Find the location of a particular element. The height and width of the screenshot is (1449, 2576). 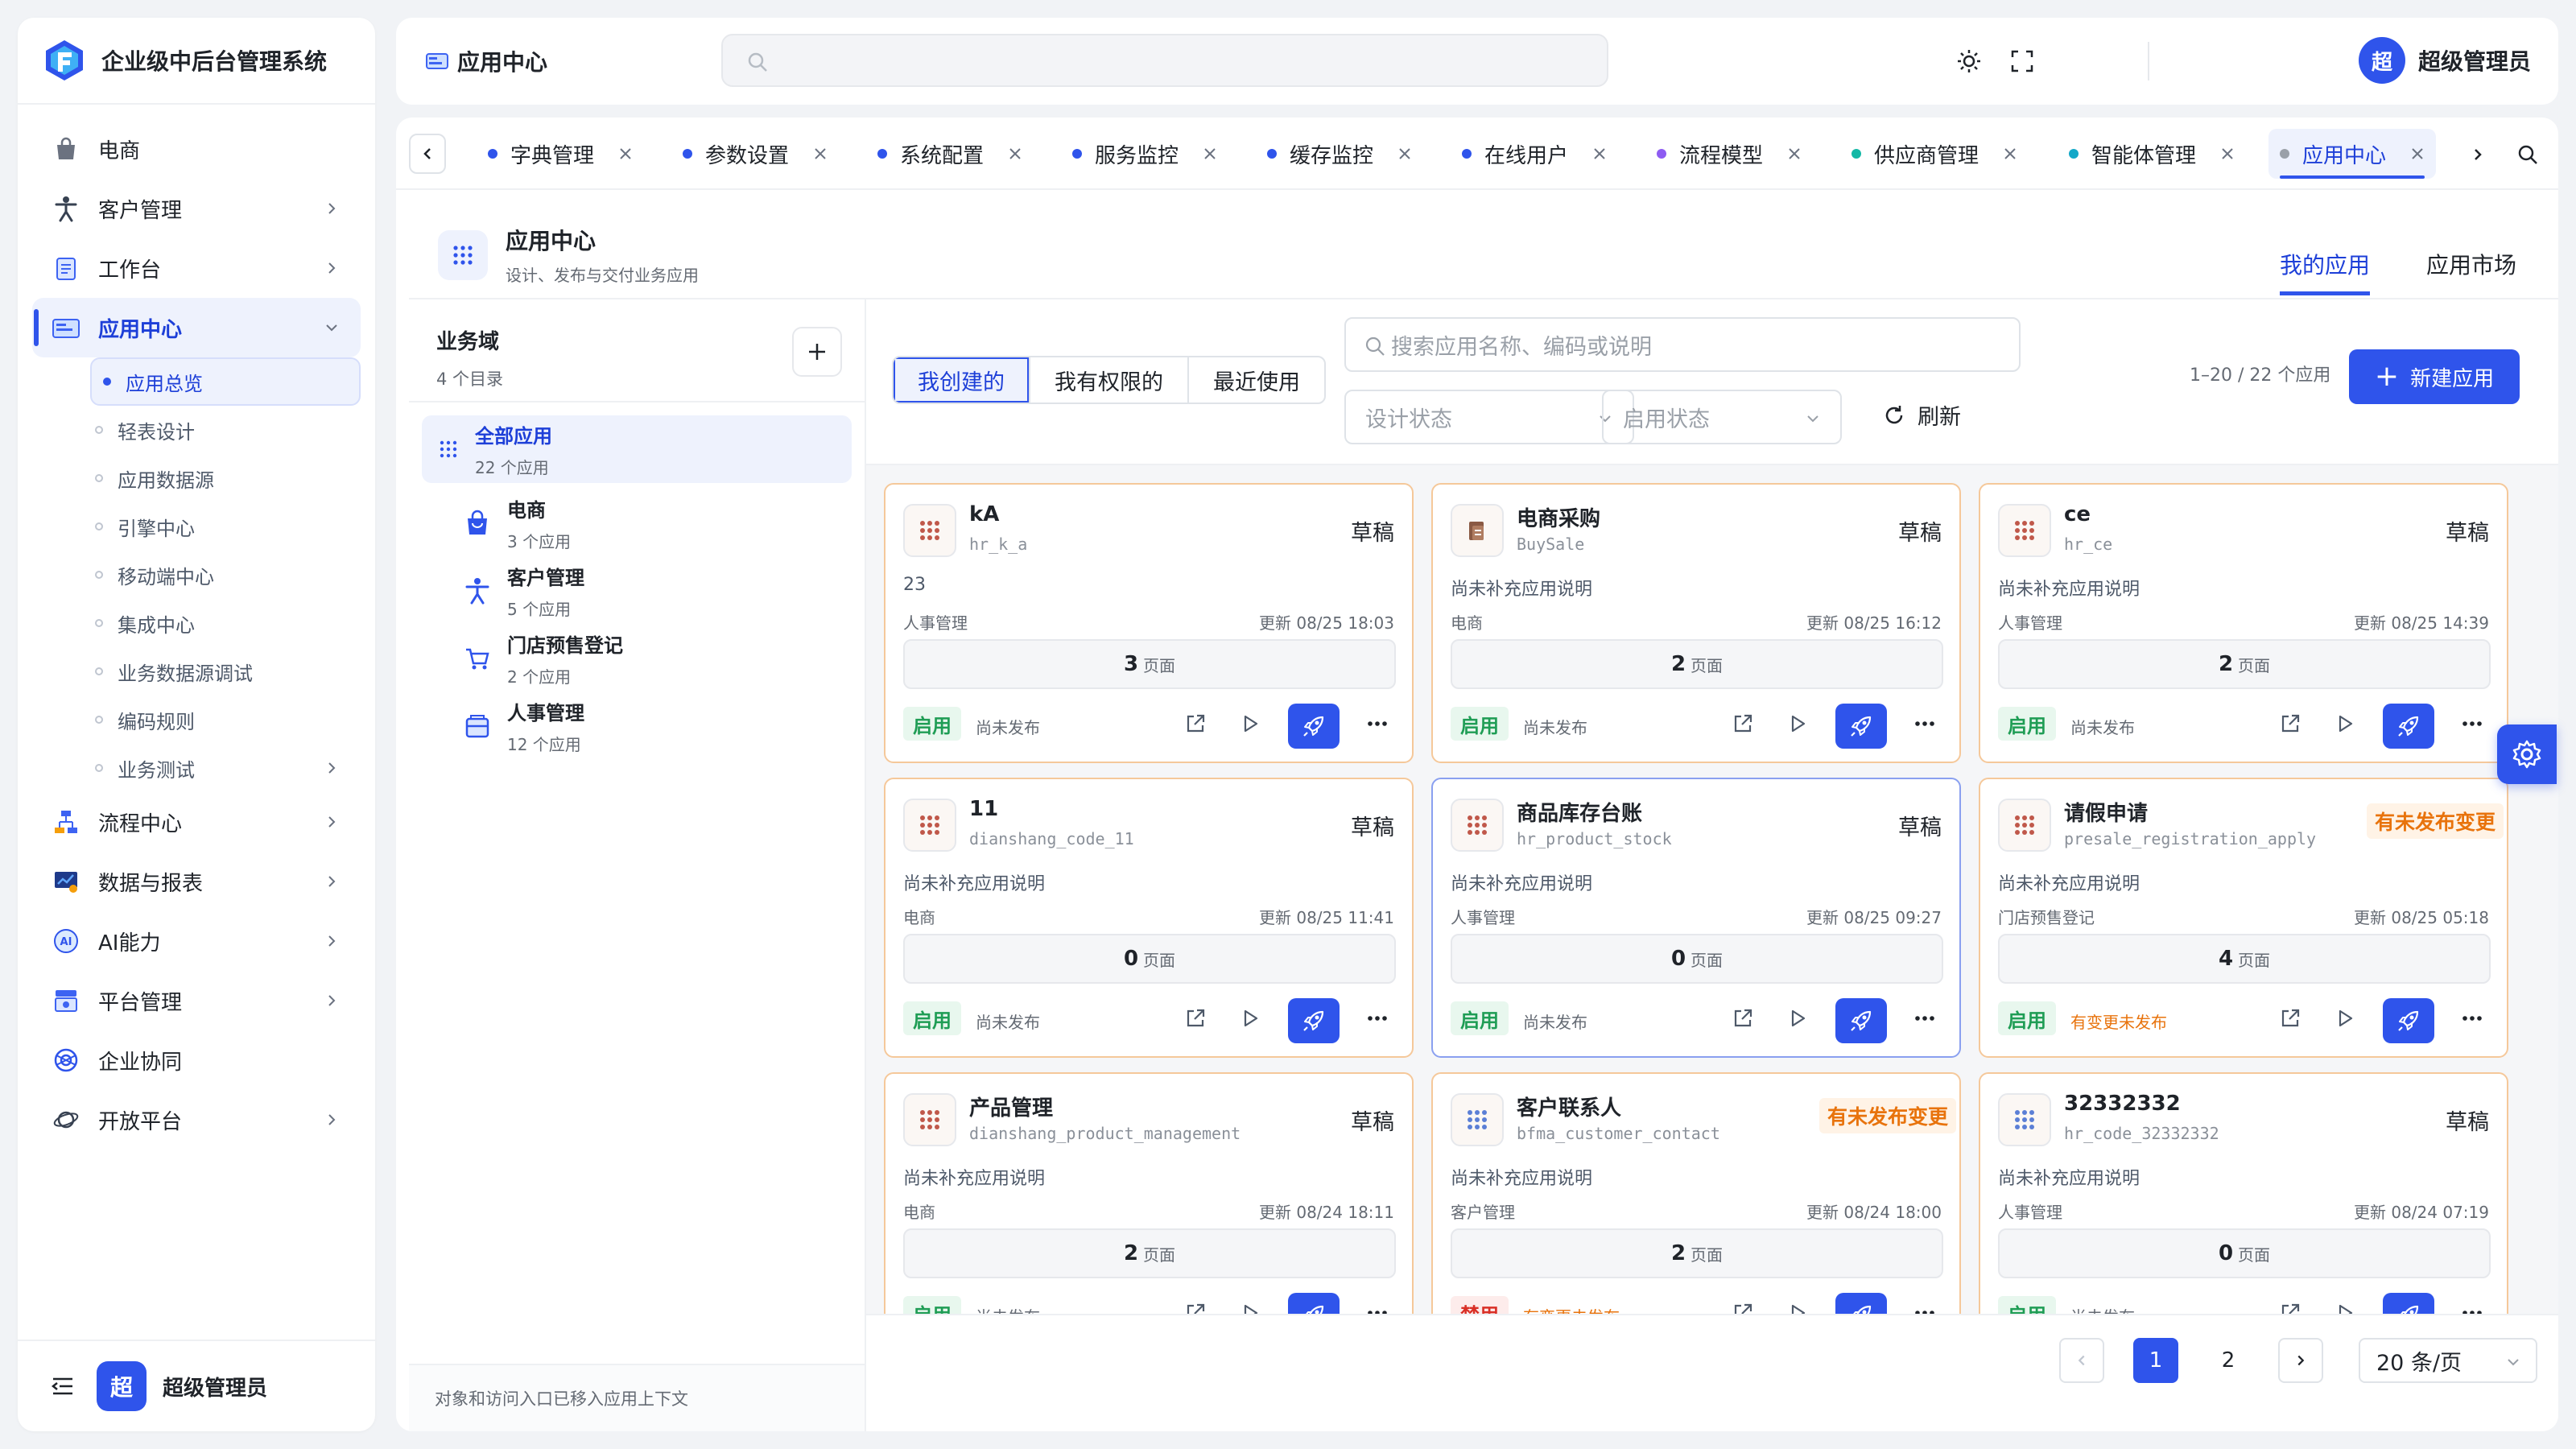

sidebar-item-flow: 流程中心 is located at coordinates (196, 822).